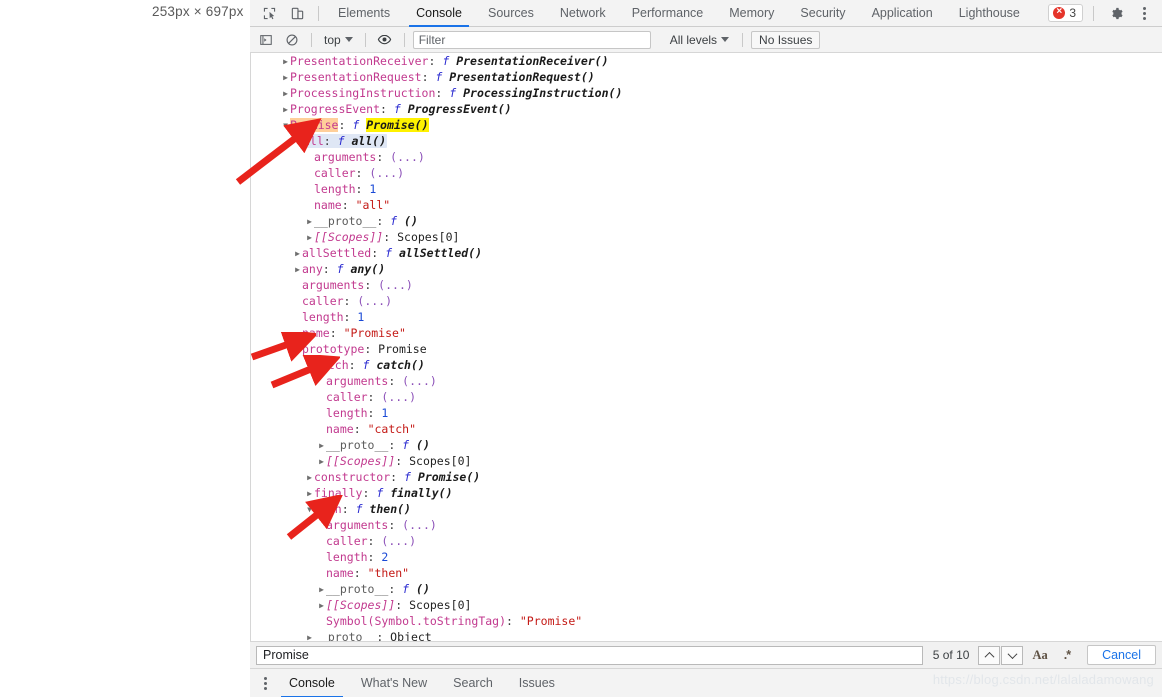  I want to click on device-toolbar-icon, so click(297, 13).